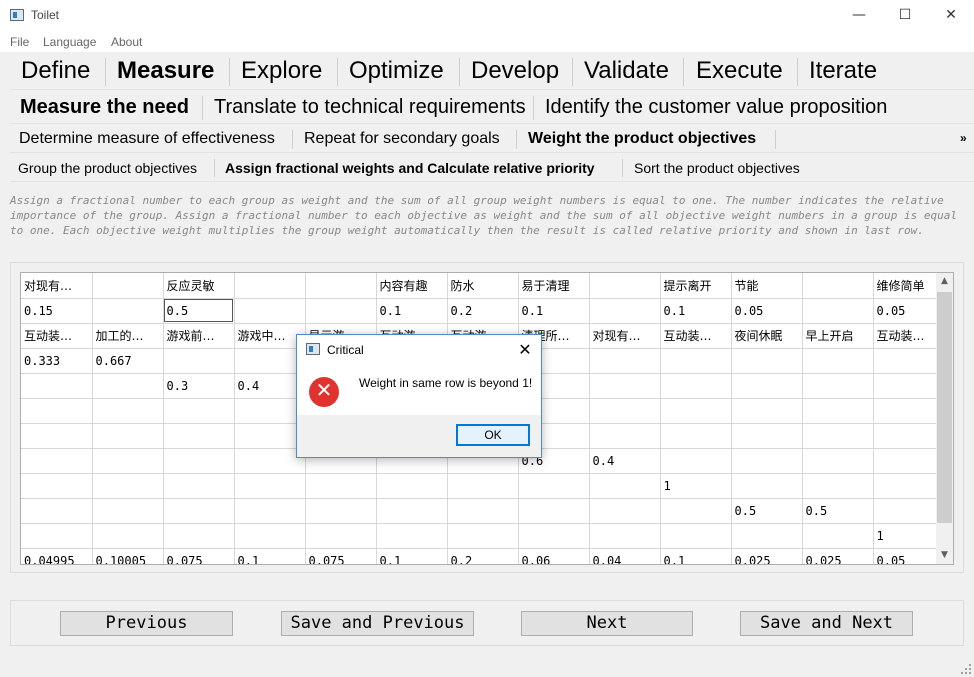 The width and height of the screenshot is (974, 677). What do you see at coordinates (963, 138) in the screenshot?
I see `tab-scroll-right-icon: »` at bounding box center [963, 138].